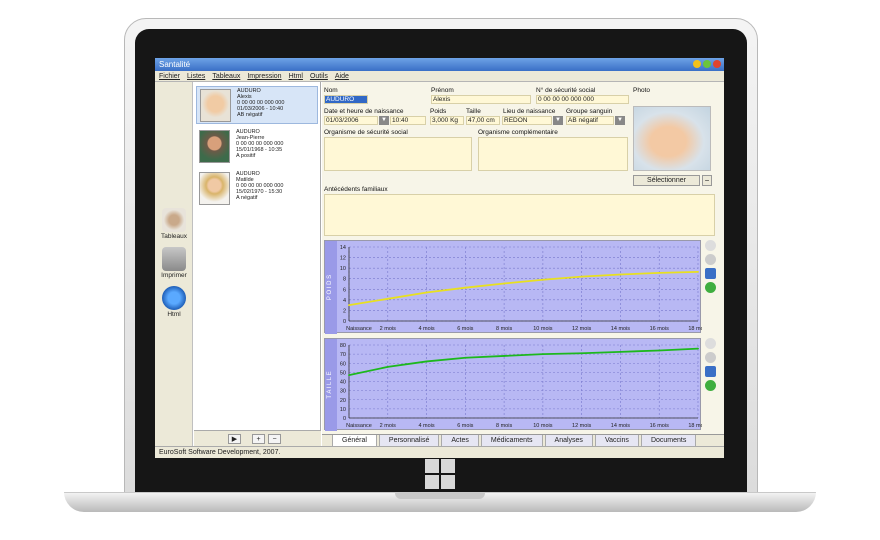 The image size is (880, 540). What do you see at coordinates (331, 90) in the screenshot?
I see `nom-label: Nom` at bounding box center [331, 90].